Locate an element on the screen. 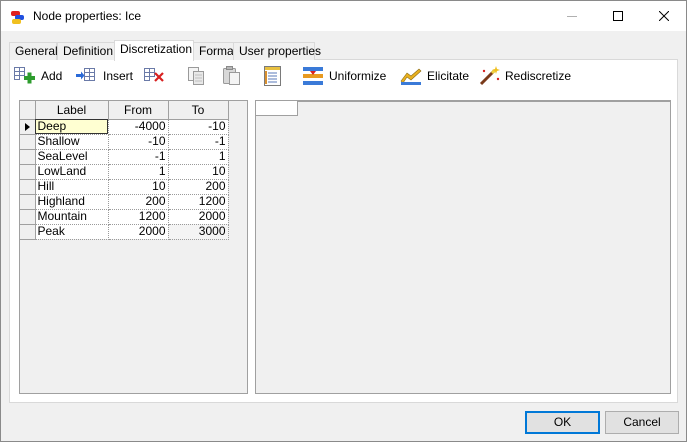 This screenshot has height=442, width=687. elicitate-label: Elicitate is located at coordinates (448, 76).